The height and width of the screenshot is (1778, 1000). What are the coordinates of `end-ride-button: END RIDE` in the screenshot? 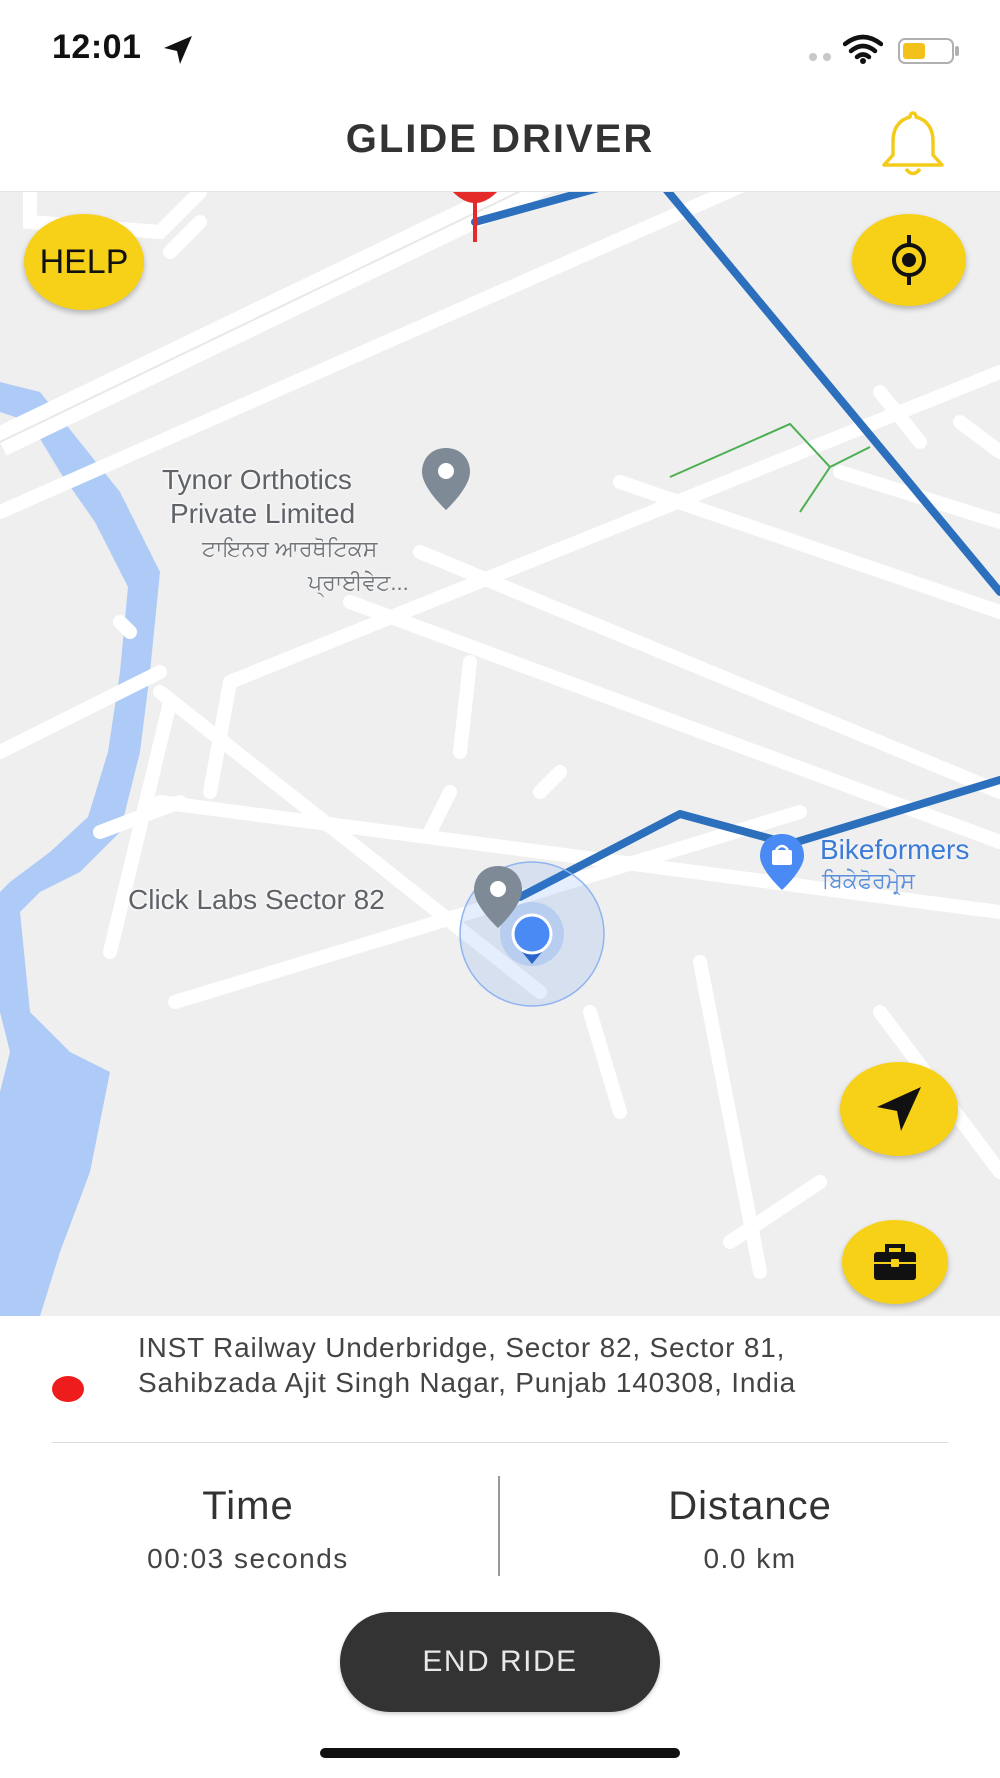 It's located at (500, 1662).